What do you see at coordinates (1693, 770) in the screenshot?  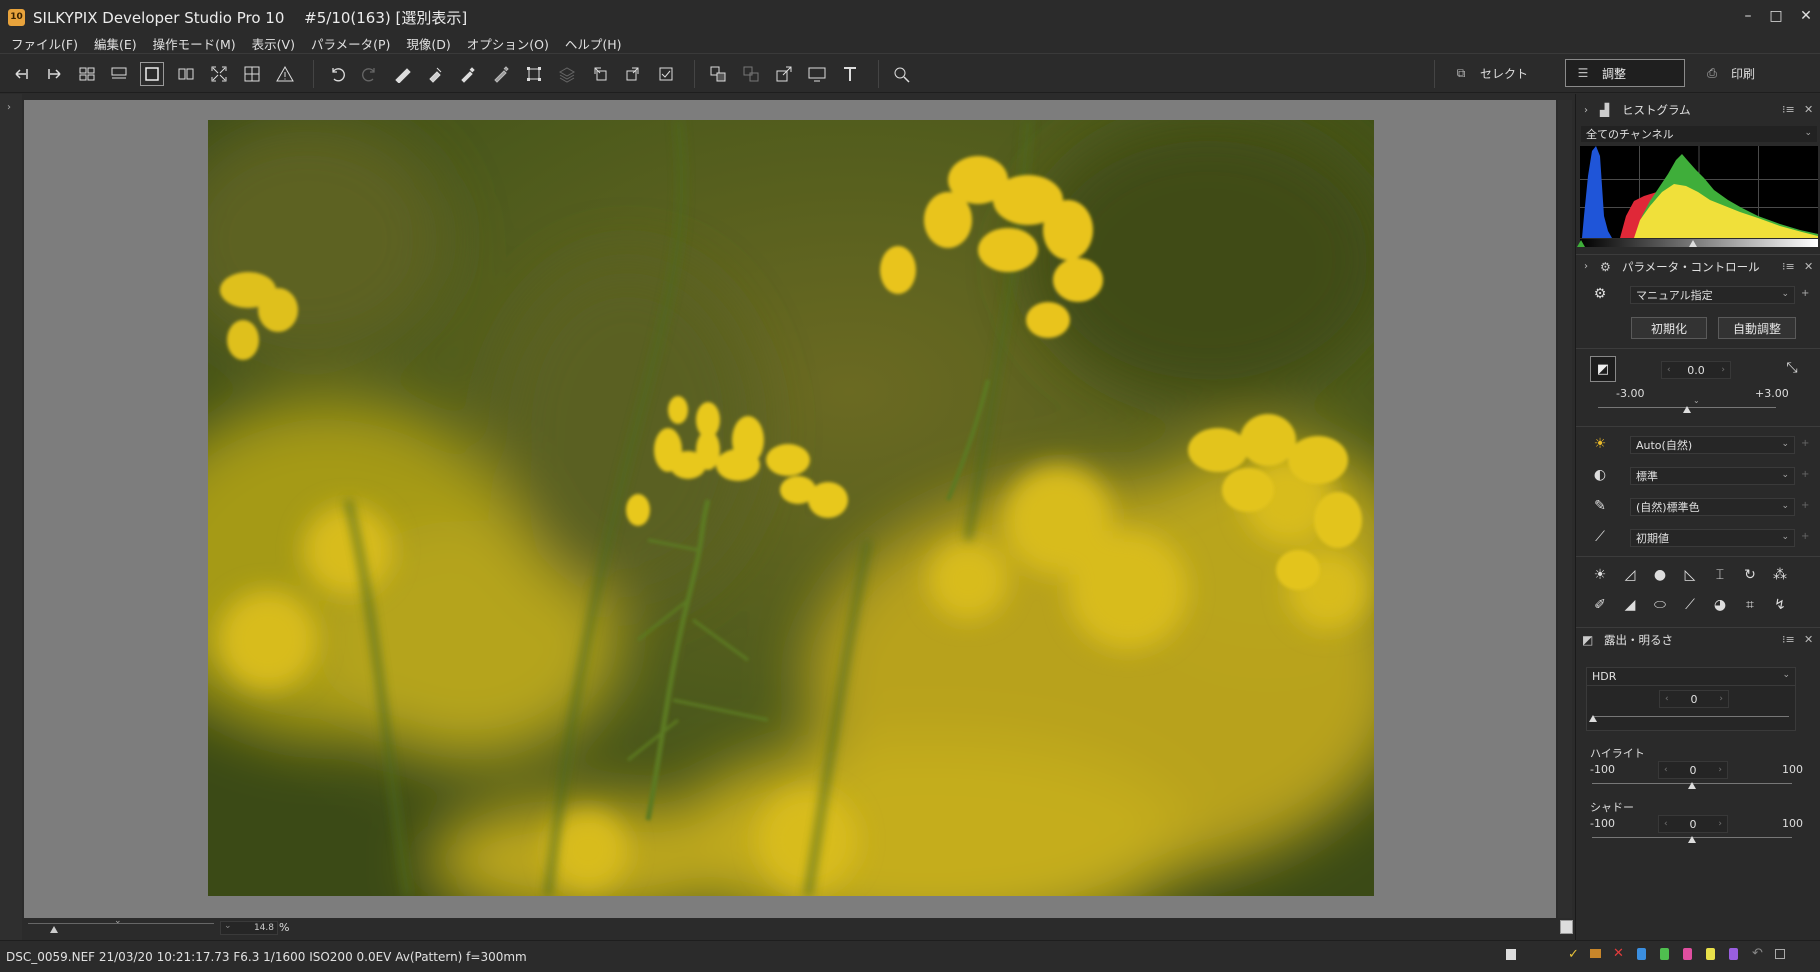 I see `highlight-spinner: ‹ 0 ›` at bounding box center [1693, 770].